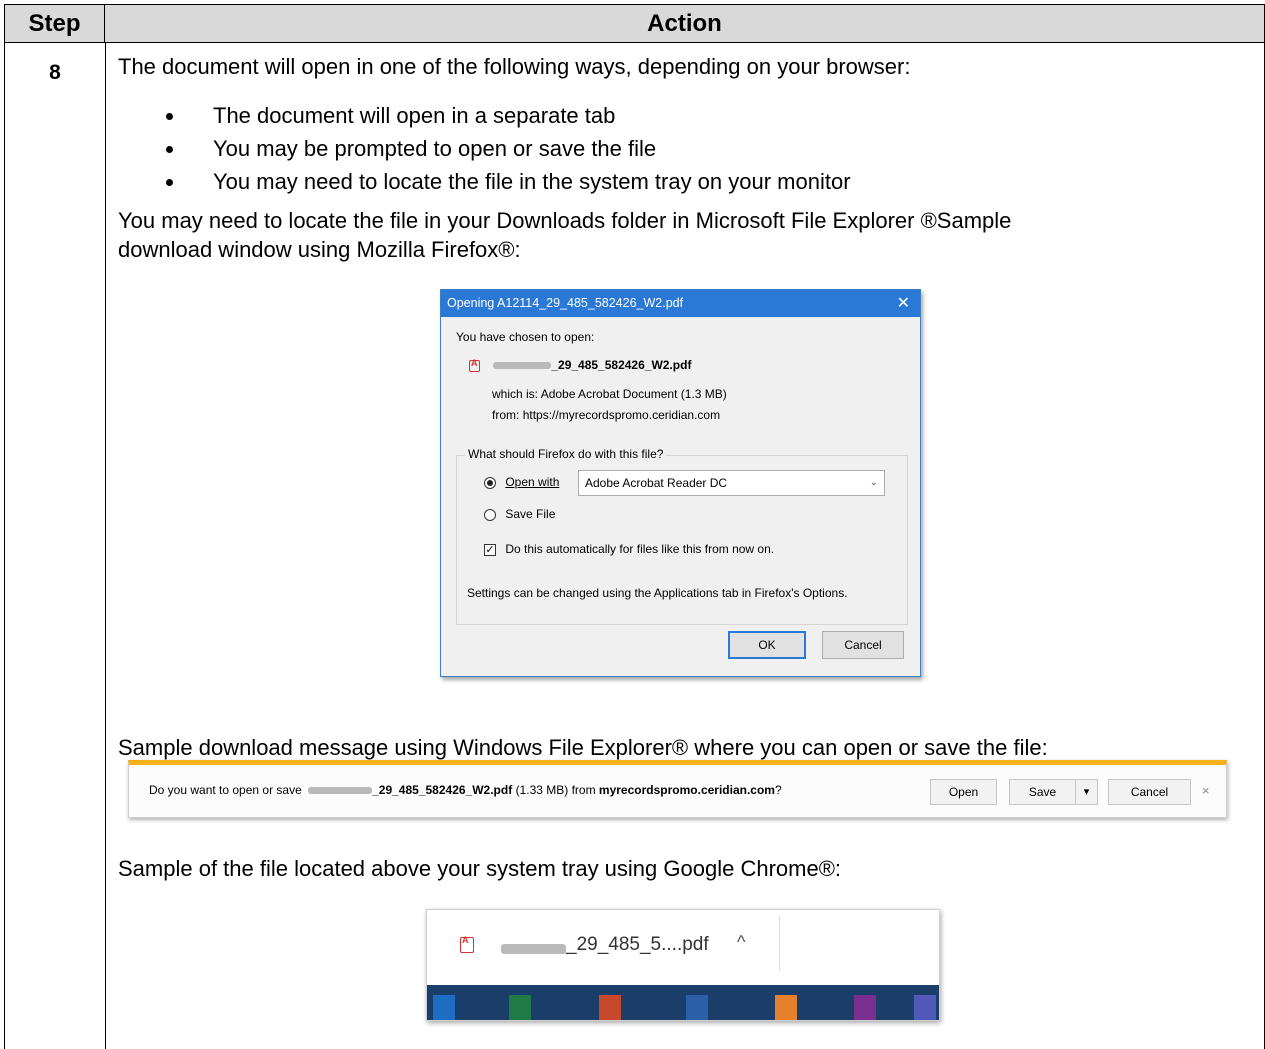  What do you see at coordinates (442, 790) in the screenshot?
I see `ie-filename: _29_485_582426_W2.pdf` at bounding box center [442, 790].